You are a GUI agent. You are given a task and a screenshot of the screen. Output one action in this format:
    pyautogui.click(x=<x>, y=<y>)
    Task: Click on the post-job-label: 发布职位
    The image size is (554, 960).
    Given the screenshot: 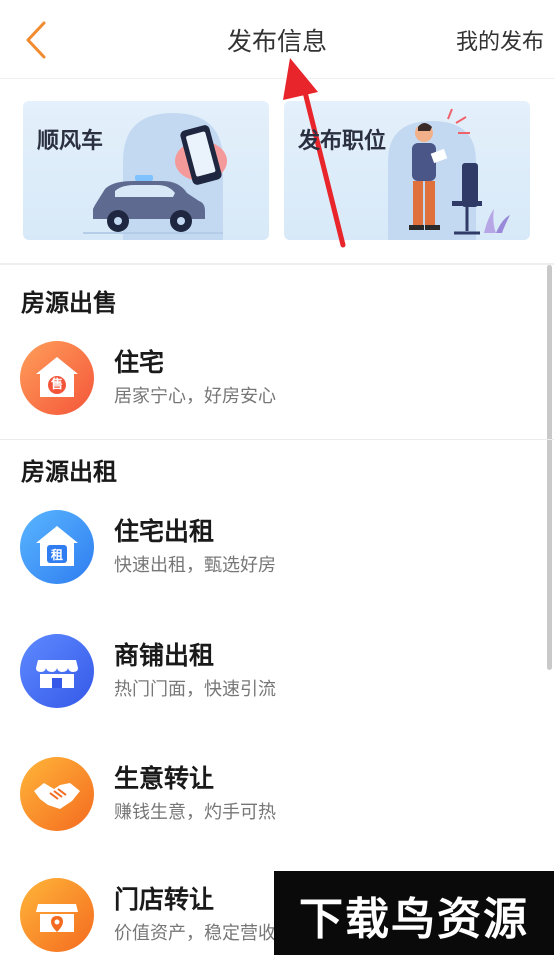 What is the action you would take?
    pyautogui.click(x=342, y=141)
    